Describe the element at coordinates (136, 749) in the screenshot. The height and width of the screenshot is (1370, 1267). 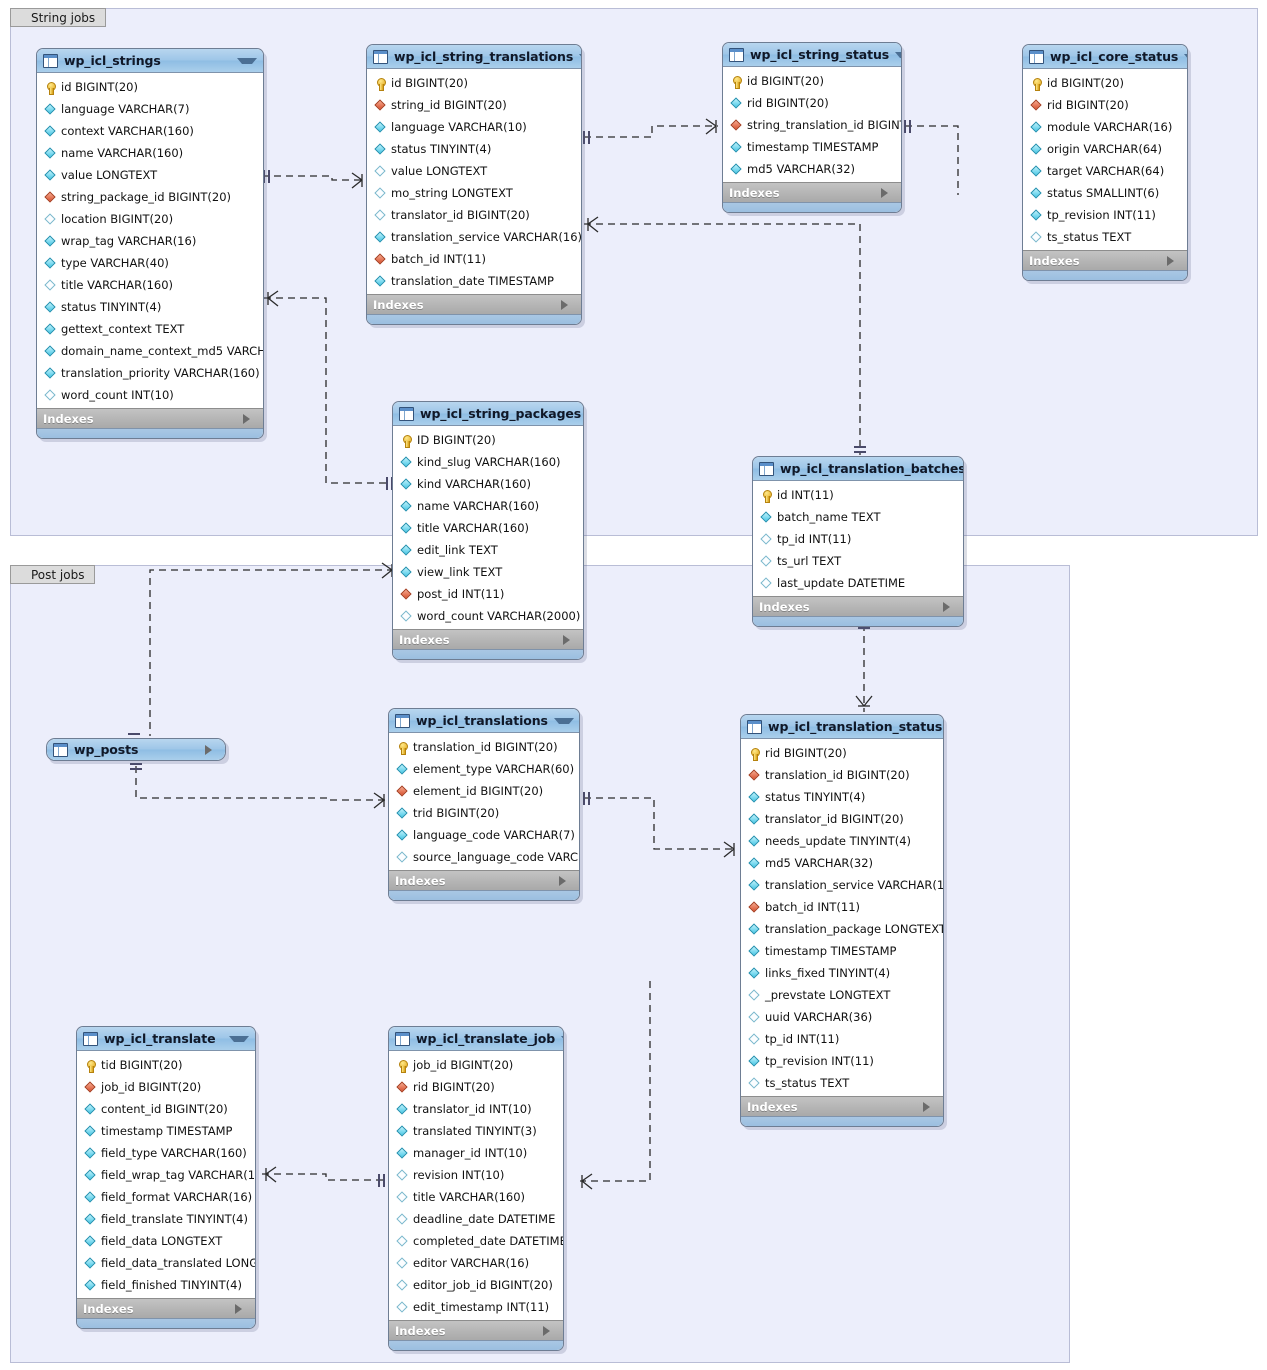
I see `table-header: wp_posts` at that location.